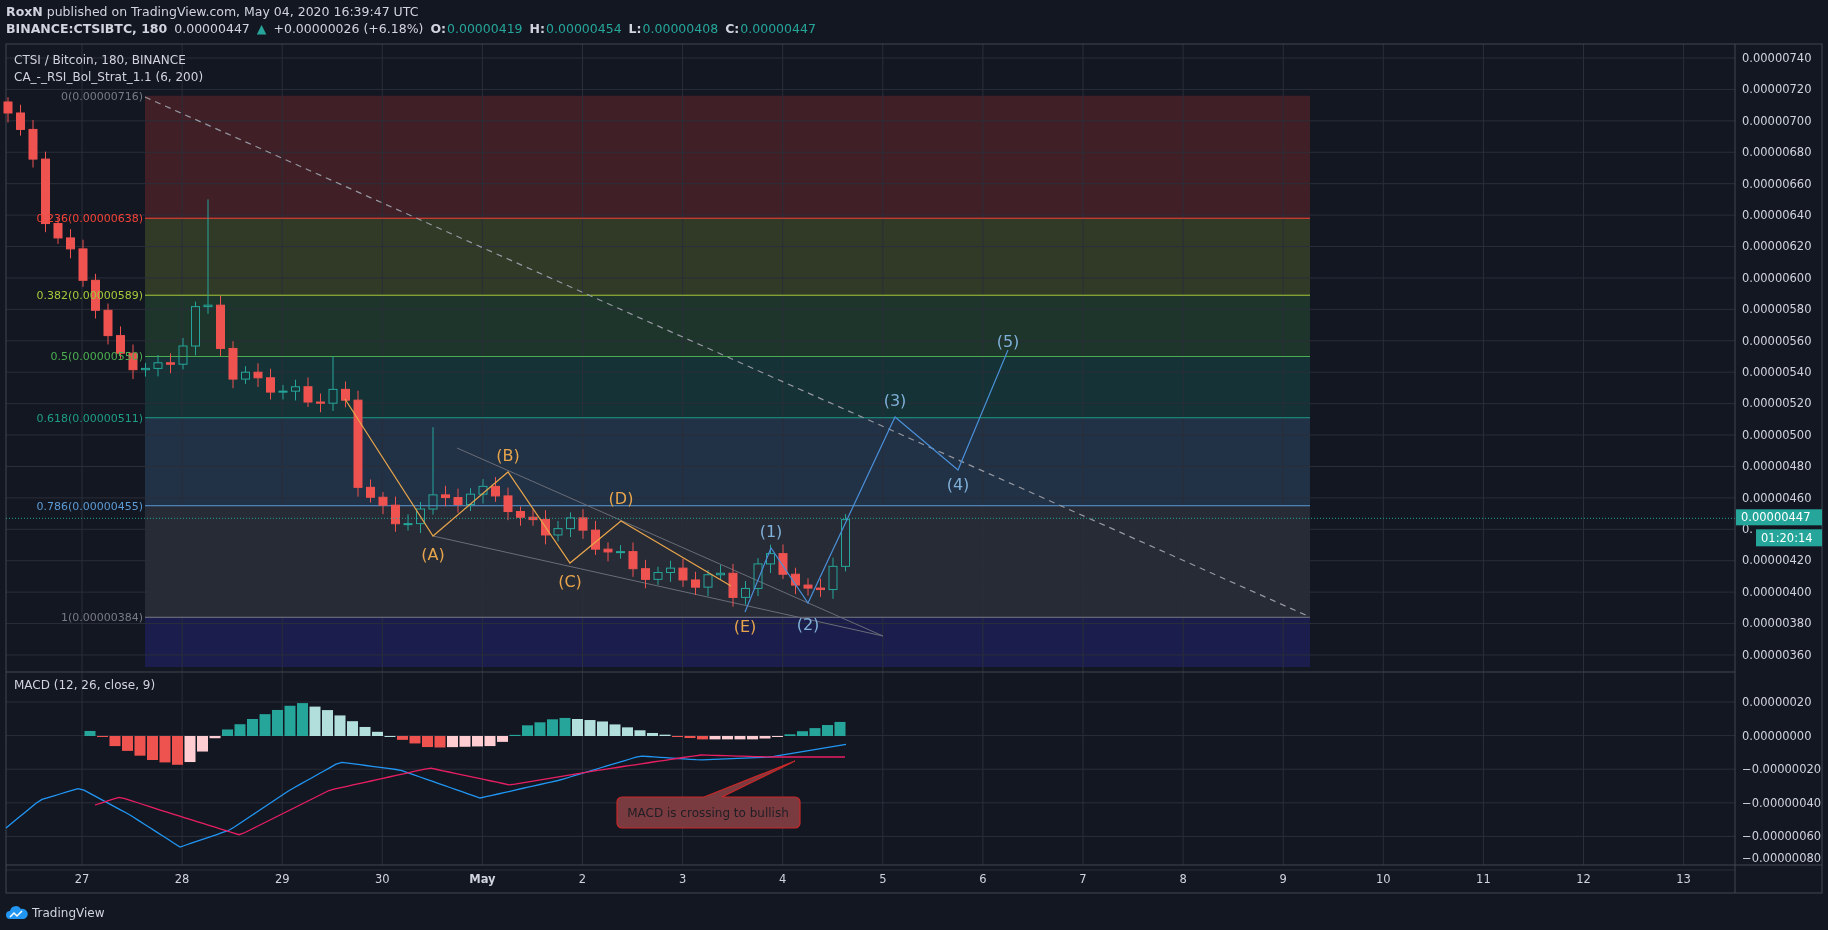 The image size is (1828, 930). I want to click on ohlc-value: 0.00000454, so click(584, 28).